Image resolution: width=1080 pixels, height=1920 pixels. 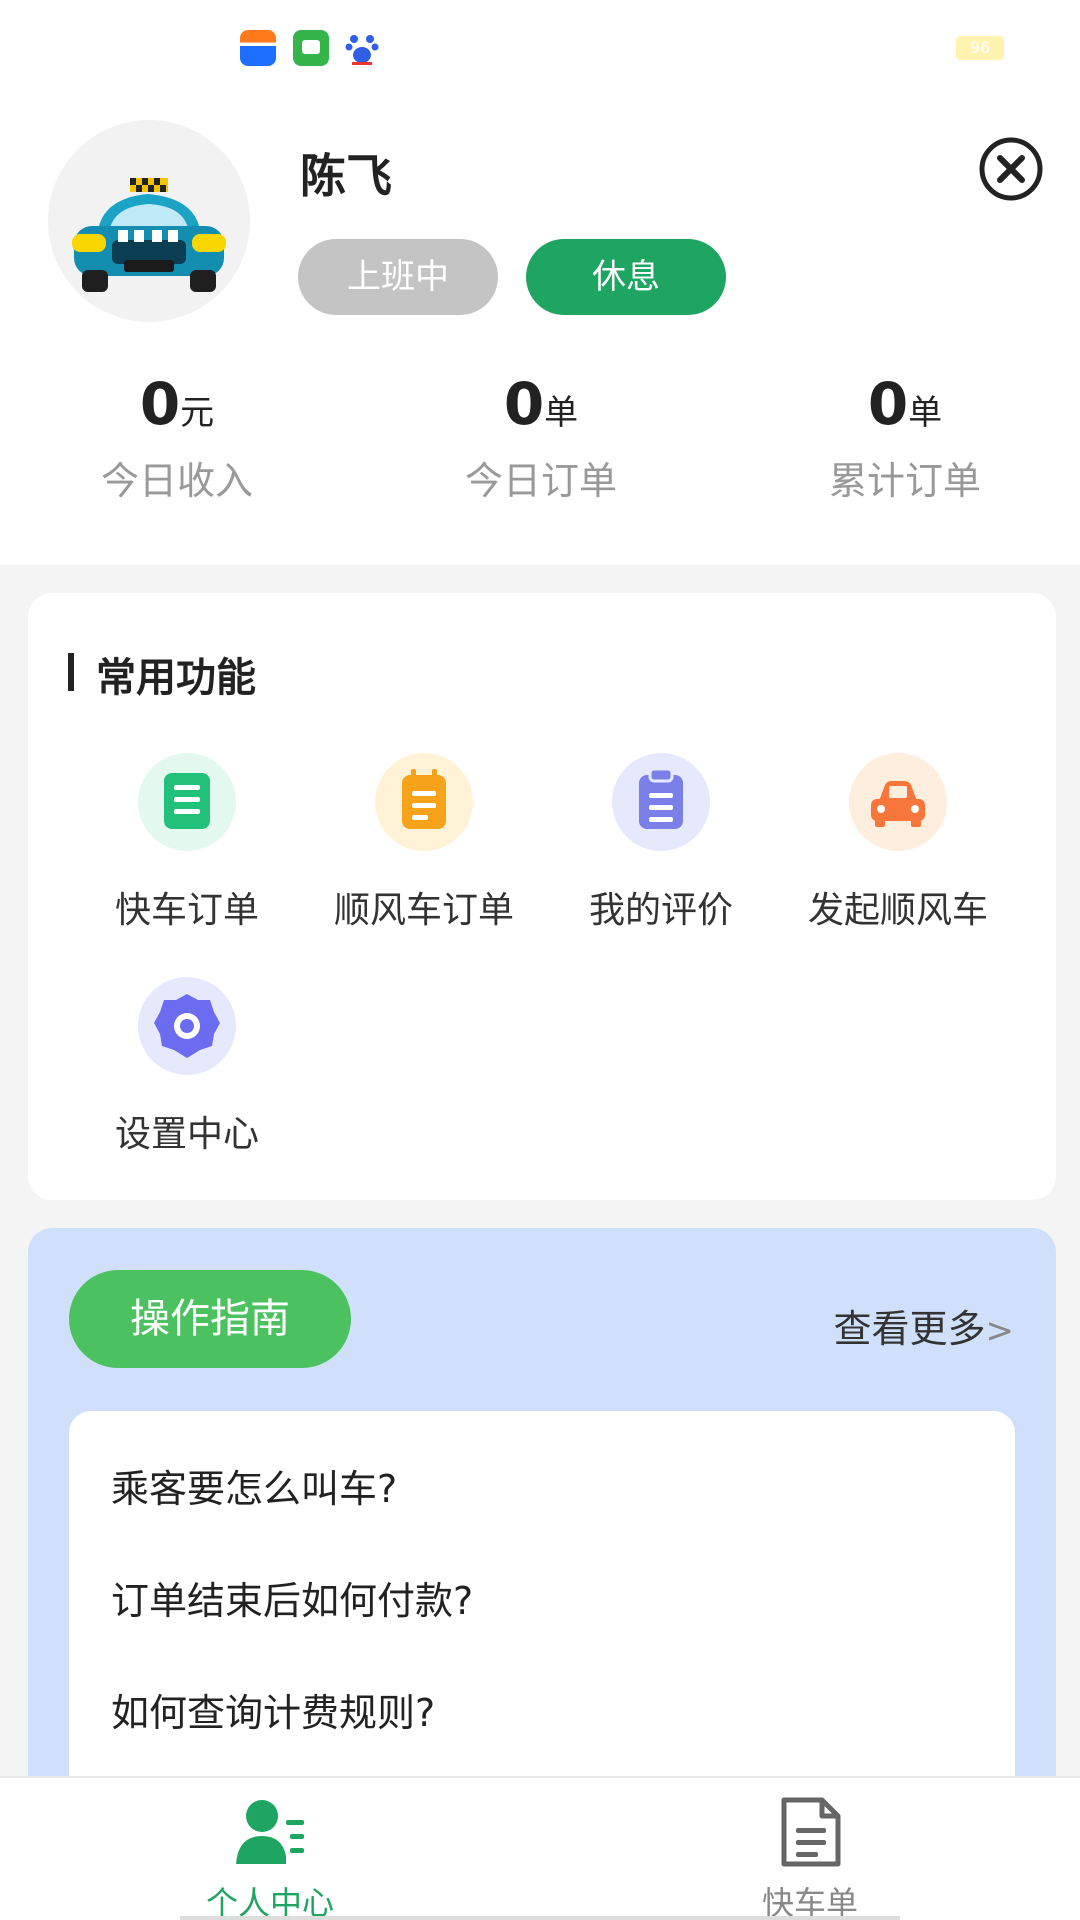 I want to click on func-settings-center: 设置中心, so click(x=187, y=1067).